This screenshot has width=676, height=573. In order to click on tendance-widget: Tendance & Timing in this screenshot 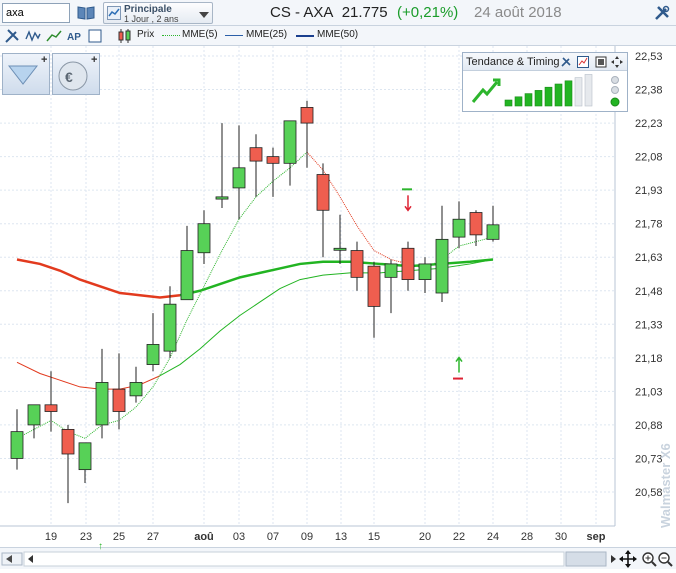, I will do `click(545, 82)`.